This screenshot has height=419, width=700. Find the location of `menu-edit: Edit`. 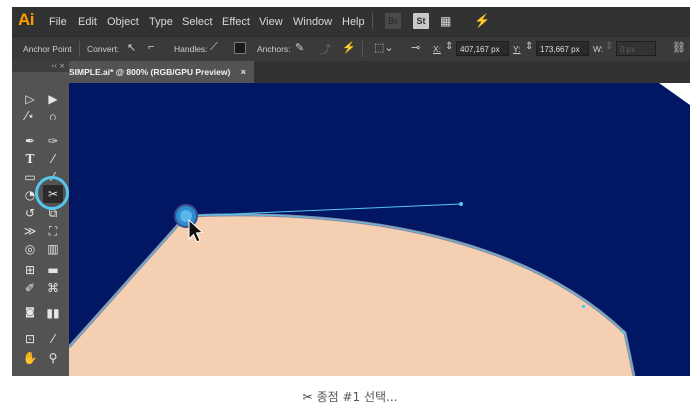

menu-edit: Edit is located at coordinates (87, 22).